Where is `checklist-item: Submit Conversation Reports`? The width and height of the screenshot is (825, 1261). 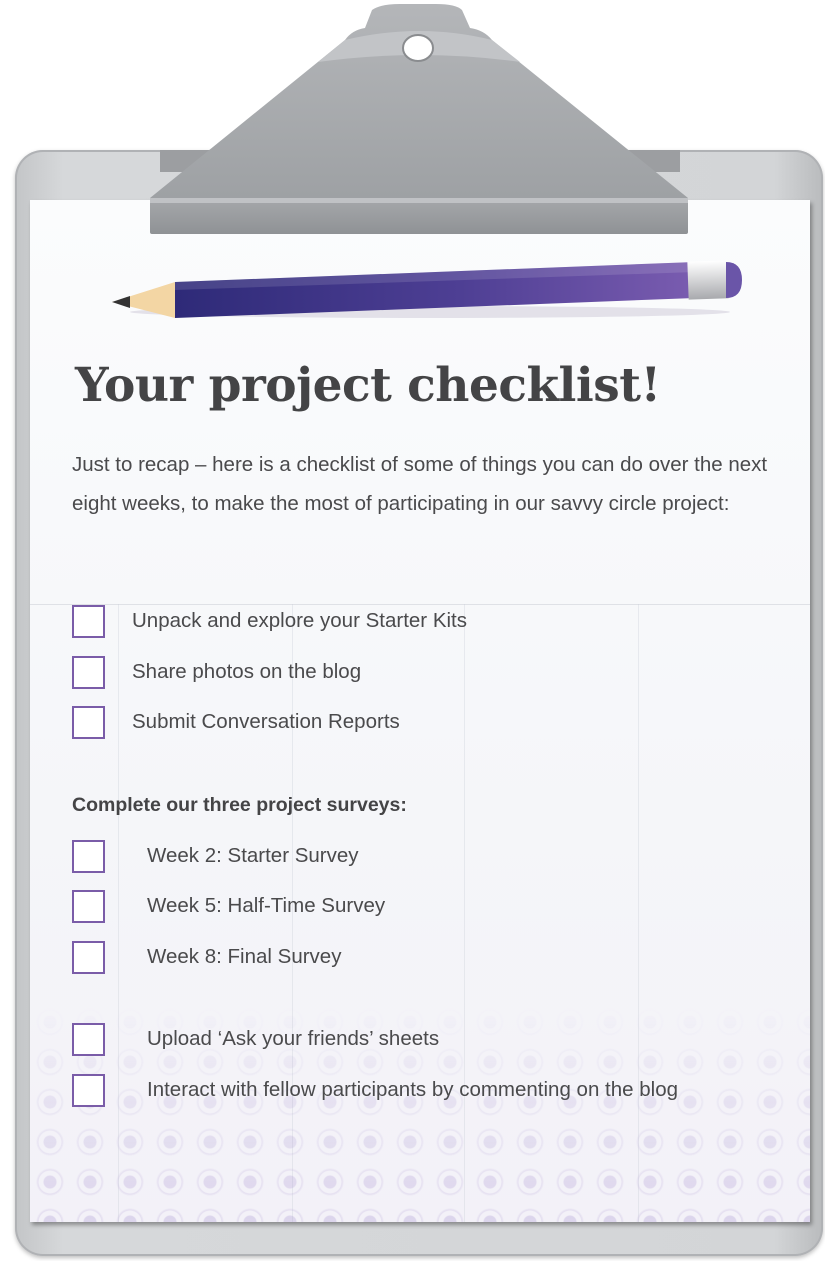
checklist-item: Submit Conversation Reports is located at coordinates (432, 725).